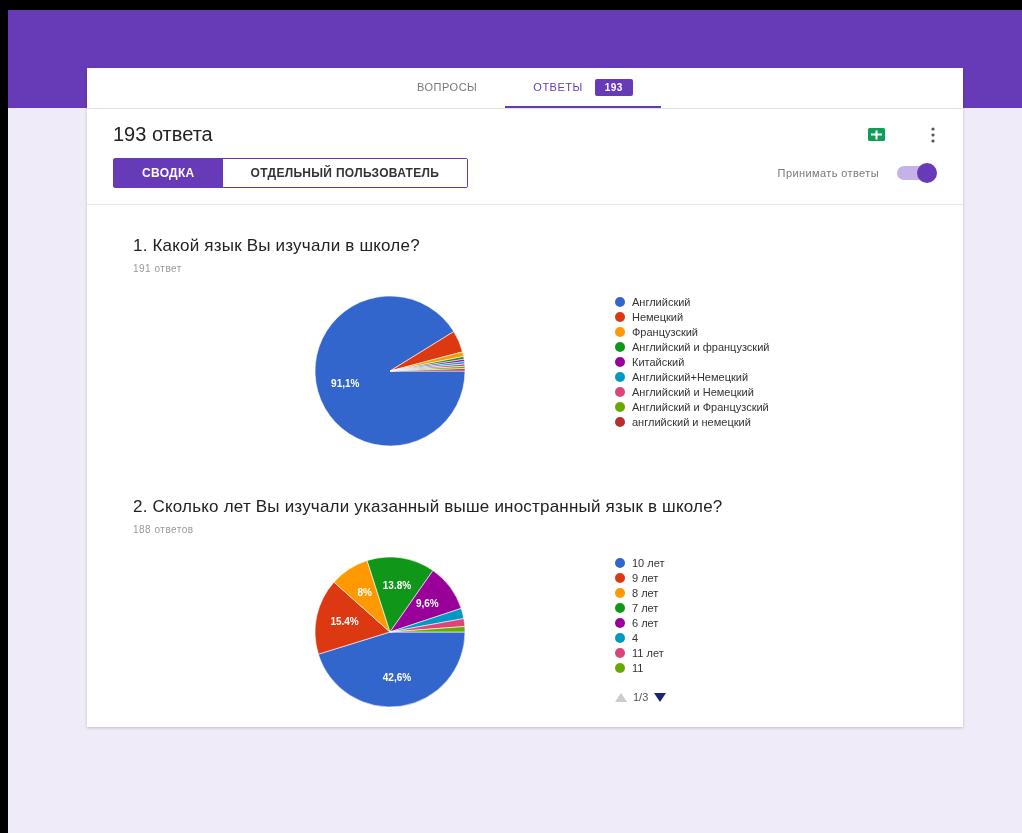 The image size is (1022, 833). Describe the element at coordinates (158, 268) in the screenshot. I see `response-count: 191 ответ` at that location.